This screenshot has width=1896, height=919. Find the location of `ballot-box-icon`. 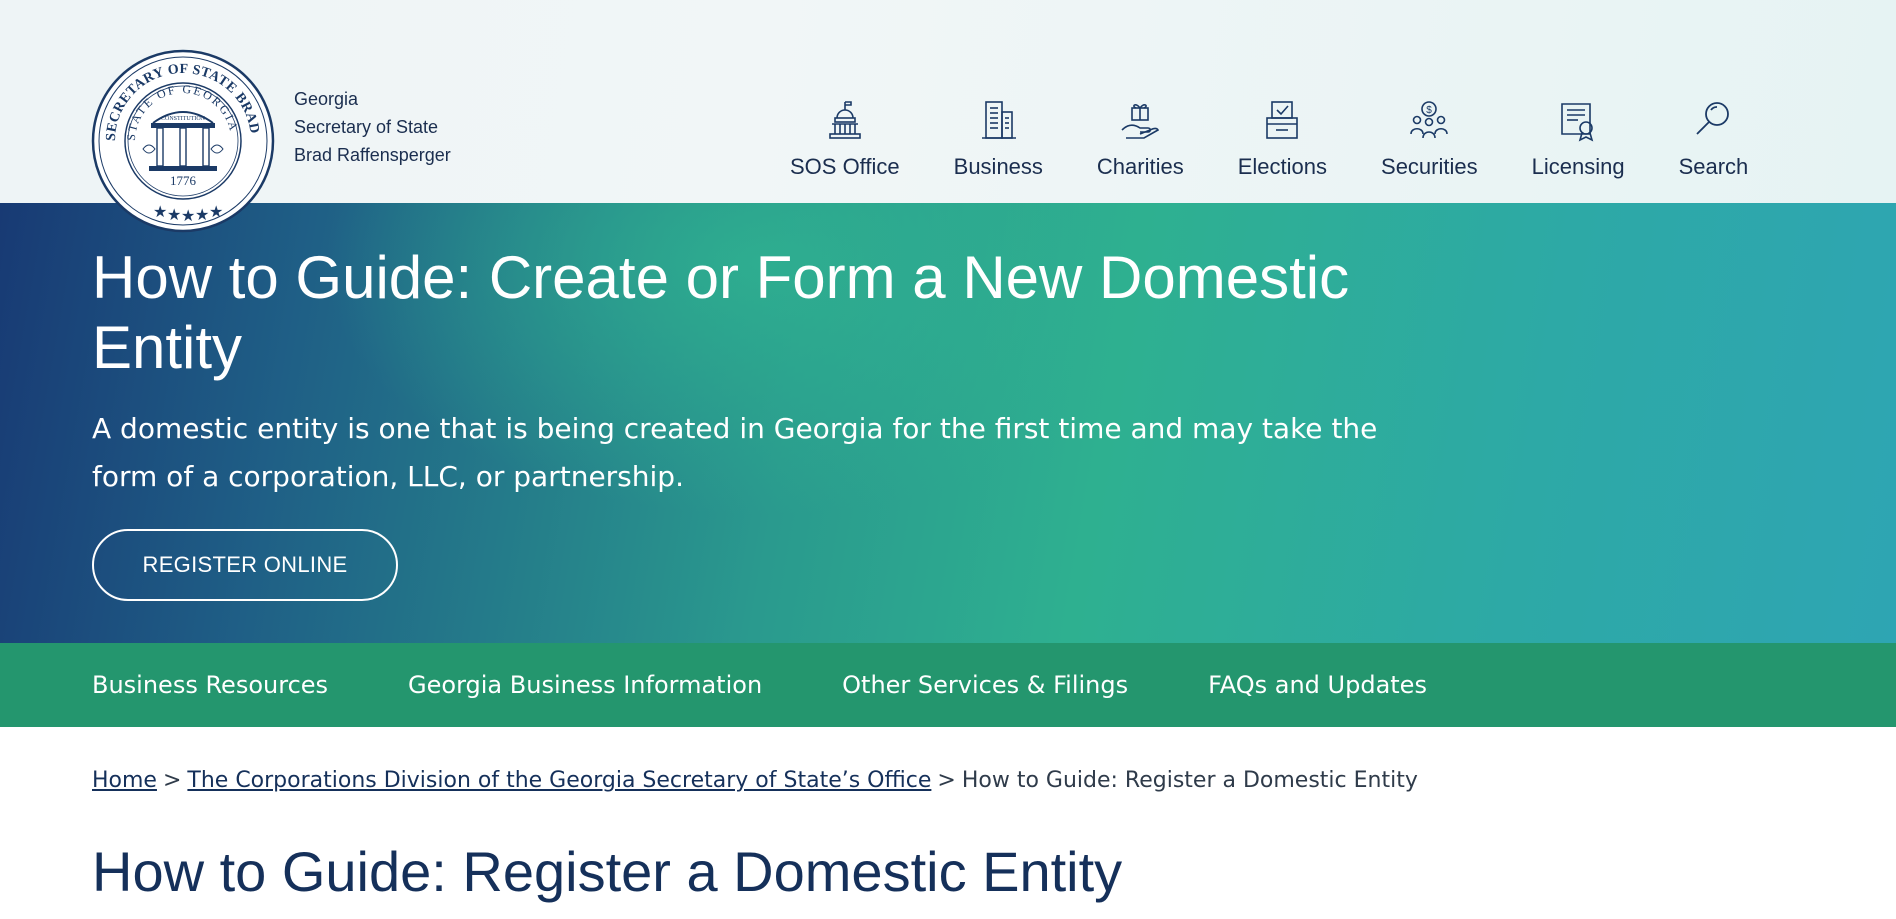

ballot-box-icon is located at coordinates (1282, 120).